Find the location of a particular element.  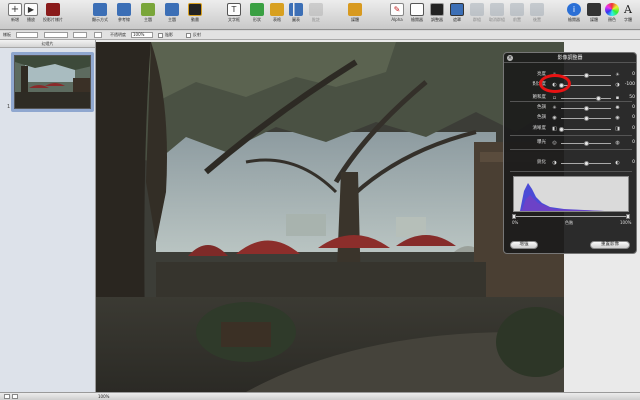

navigator-toggle is located at coordinates (7, 396).